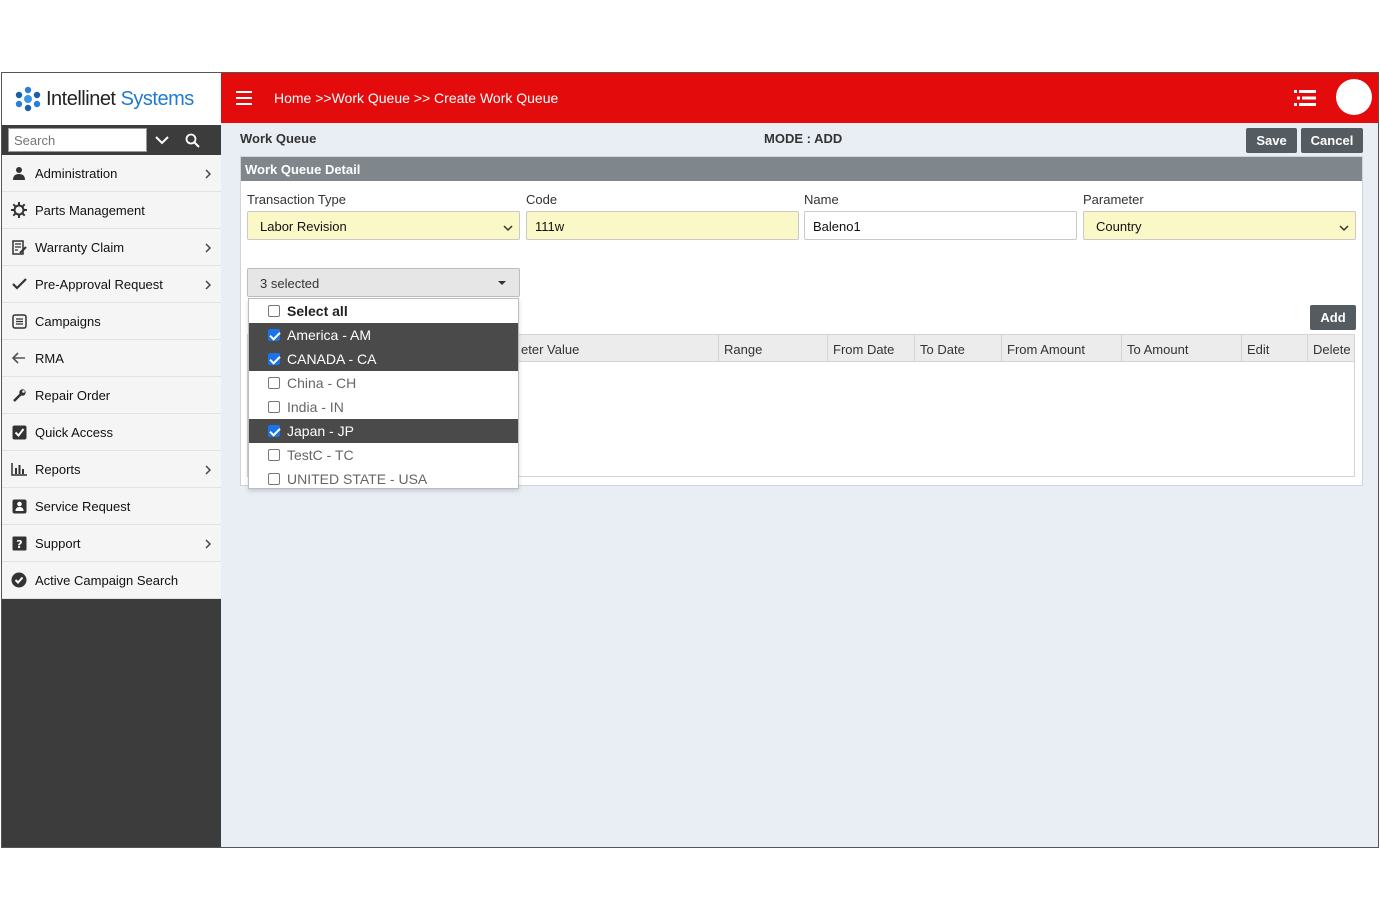 The image size is (1380, 920). What do you see at coordinates (550, 226) in the screenshot?
I see `code-value: 111w` at bounding box center [550, 226].